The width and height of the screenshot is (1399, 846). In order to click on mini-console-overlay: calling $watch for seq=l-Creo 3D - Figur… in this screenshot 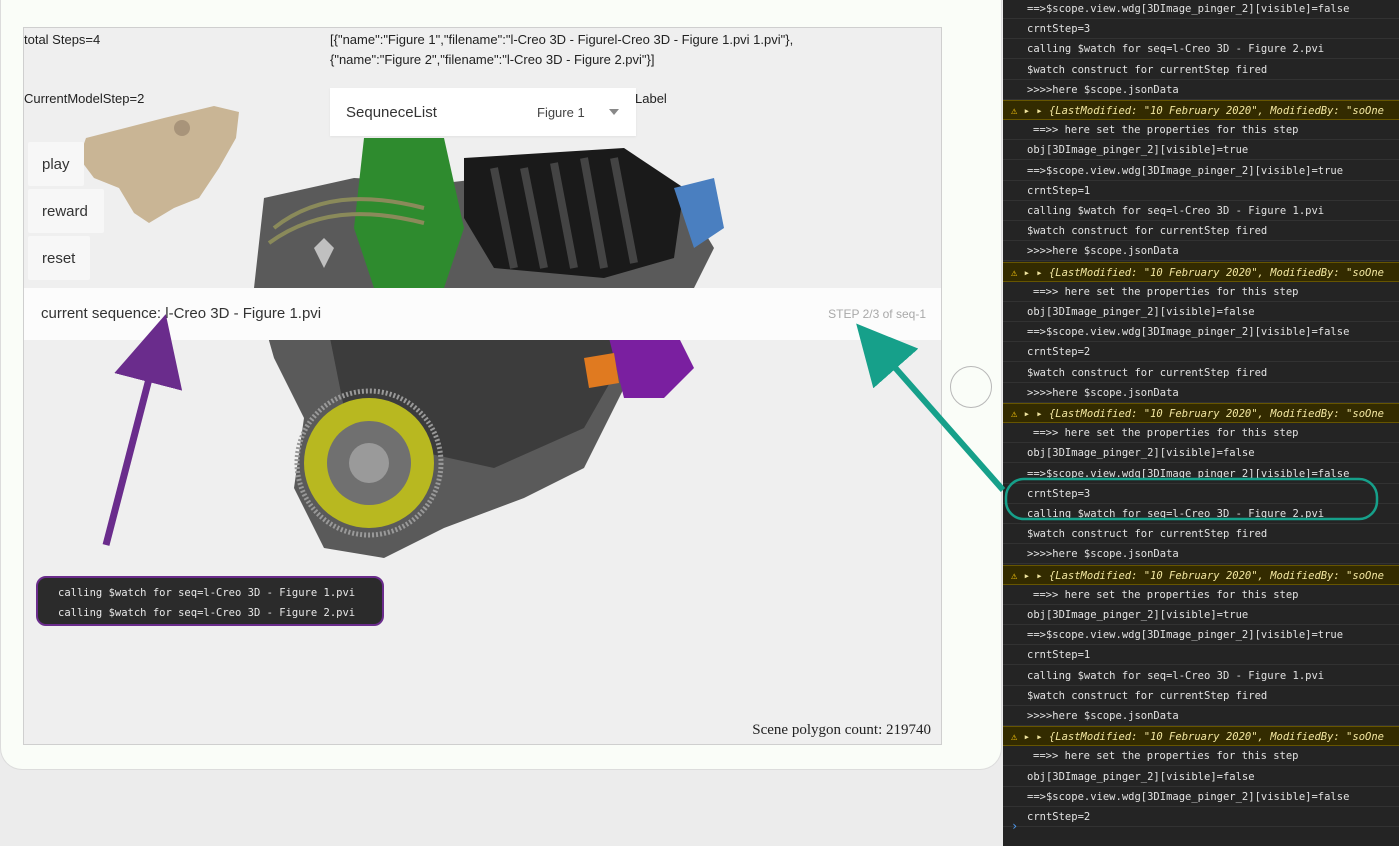, I will do `click(210, 601)`.